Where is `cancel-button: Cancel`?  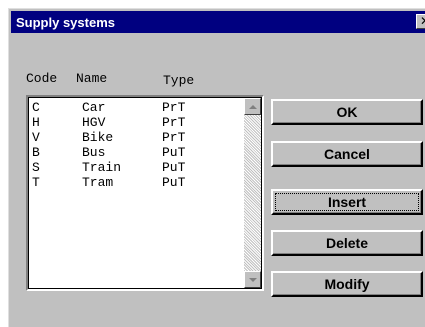 cancel-button: Cancel is located at coordinates (347, 154).